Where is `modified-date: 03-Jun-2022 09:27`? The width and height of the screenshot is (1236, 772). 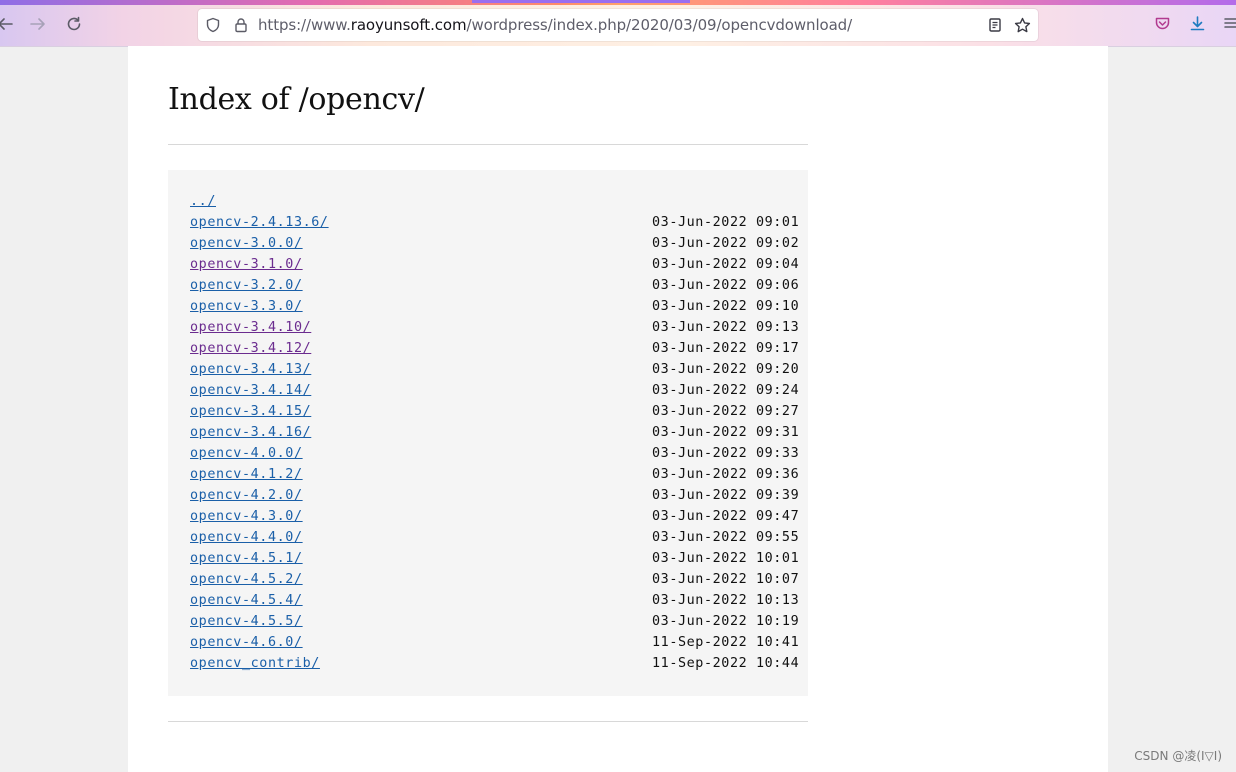
modified-date: 03-Jun-2022 09:27 is located at coordinates (726, 411).